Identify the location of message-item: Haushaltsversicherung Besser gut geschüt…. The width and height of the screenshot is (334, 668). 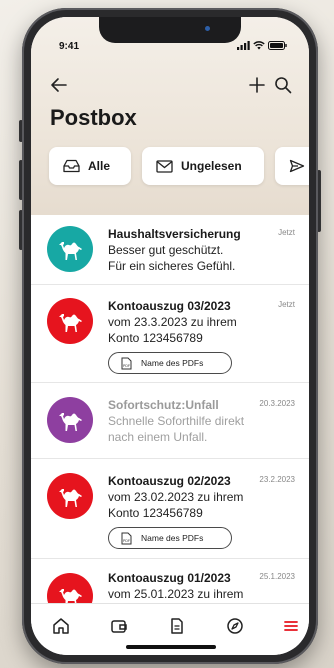
(170, 250).